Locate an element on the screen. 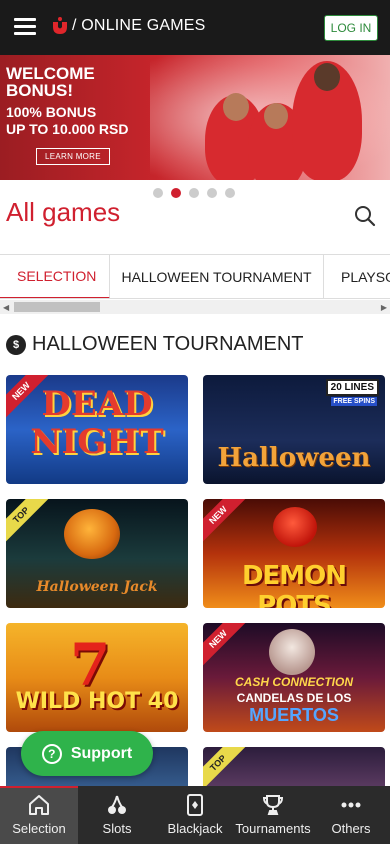 The image size is (390, 844). game-subtitle-text: CANDELAS DE LOS is located at coordinates (294, 698).